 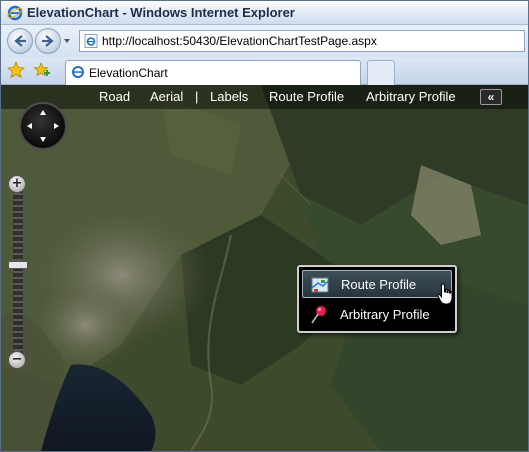 I want to click on labels-toggle: Labels, so click(x=229, y=96).